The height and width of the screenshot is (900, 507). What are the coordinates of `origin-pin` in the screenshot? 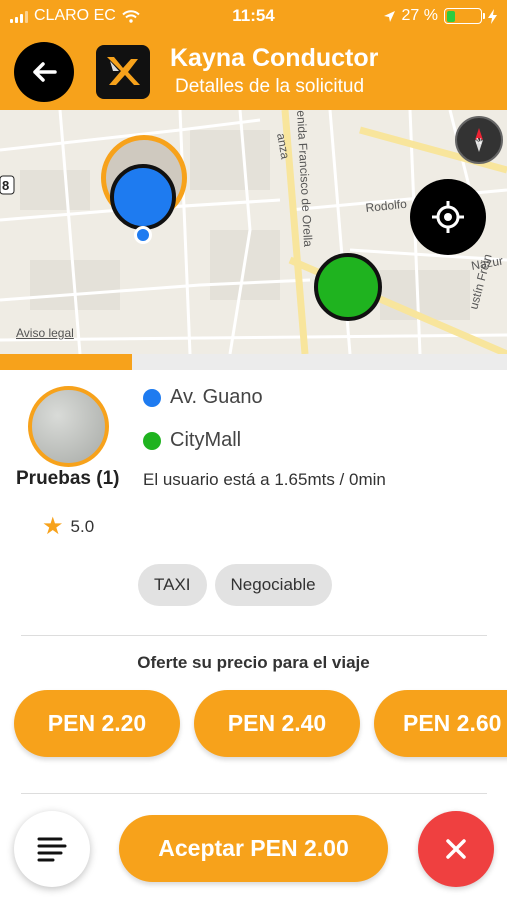 It's located at (143, 197).